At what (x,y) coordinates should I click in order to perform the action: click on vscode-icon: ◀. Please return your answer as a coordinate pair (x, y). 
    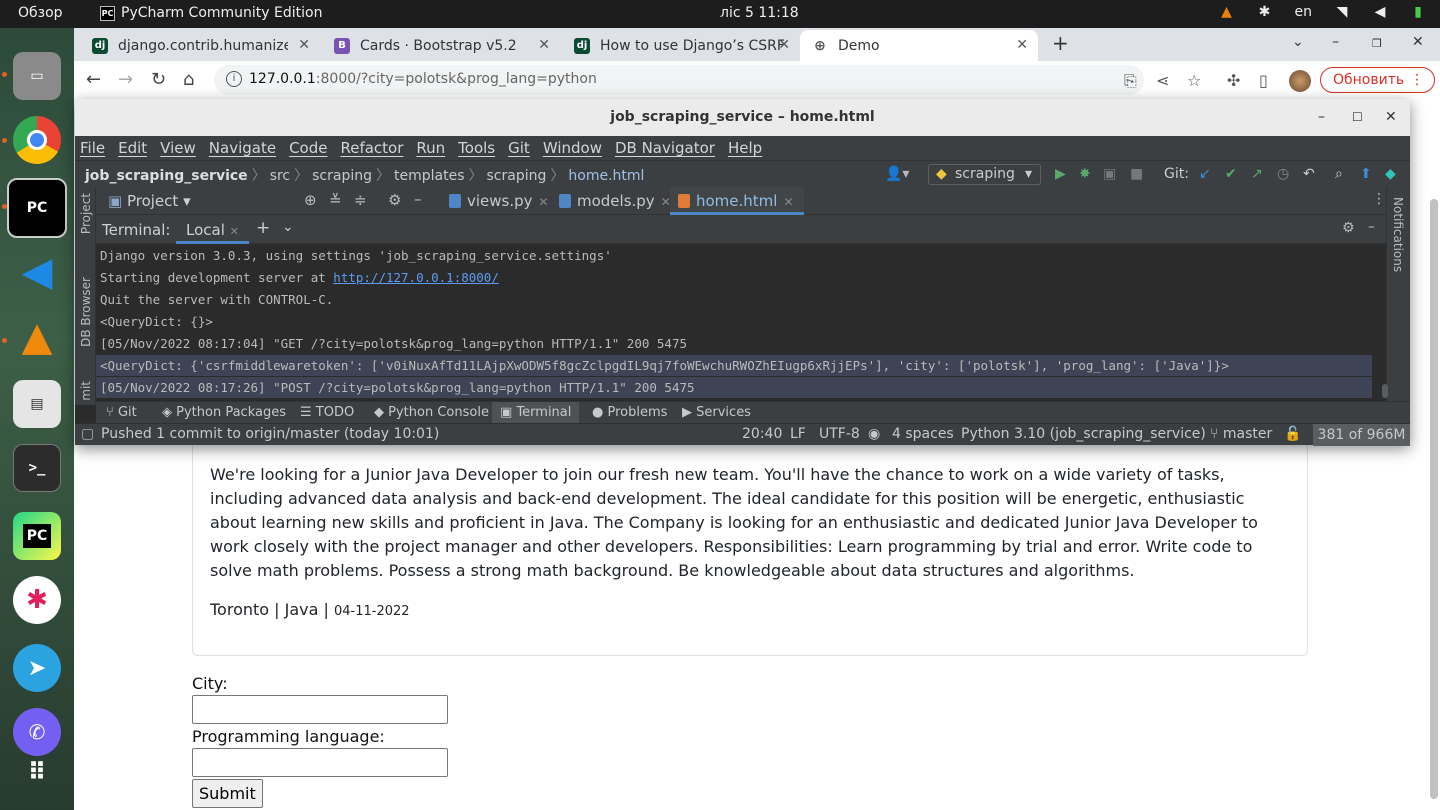
    Looking at the image, I should click on (37, 272).